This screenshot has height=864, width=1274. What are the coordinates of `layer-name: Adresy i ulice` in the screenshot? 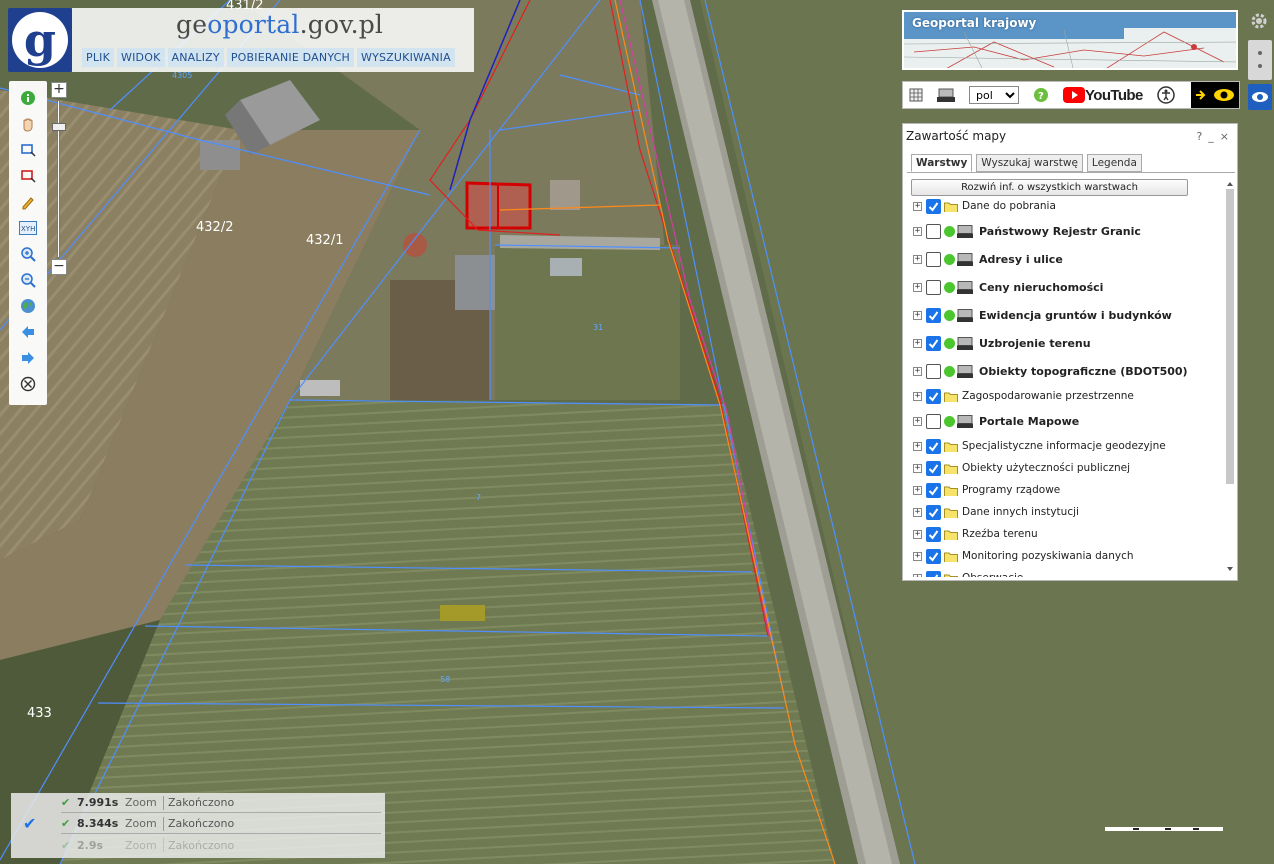 It's located at (1021, 259).